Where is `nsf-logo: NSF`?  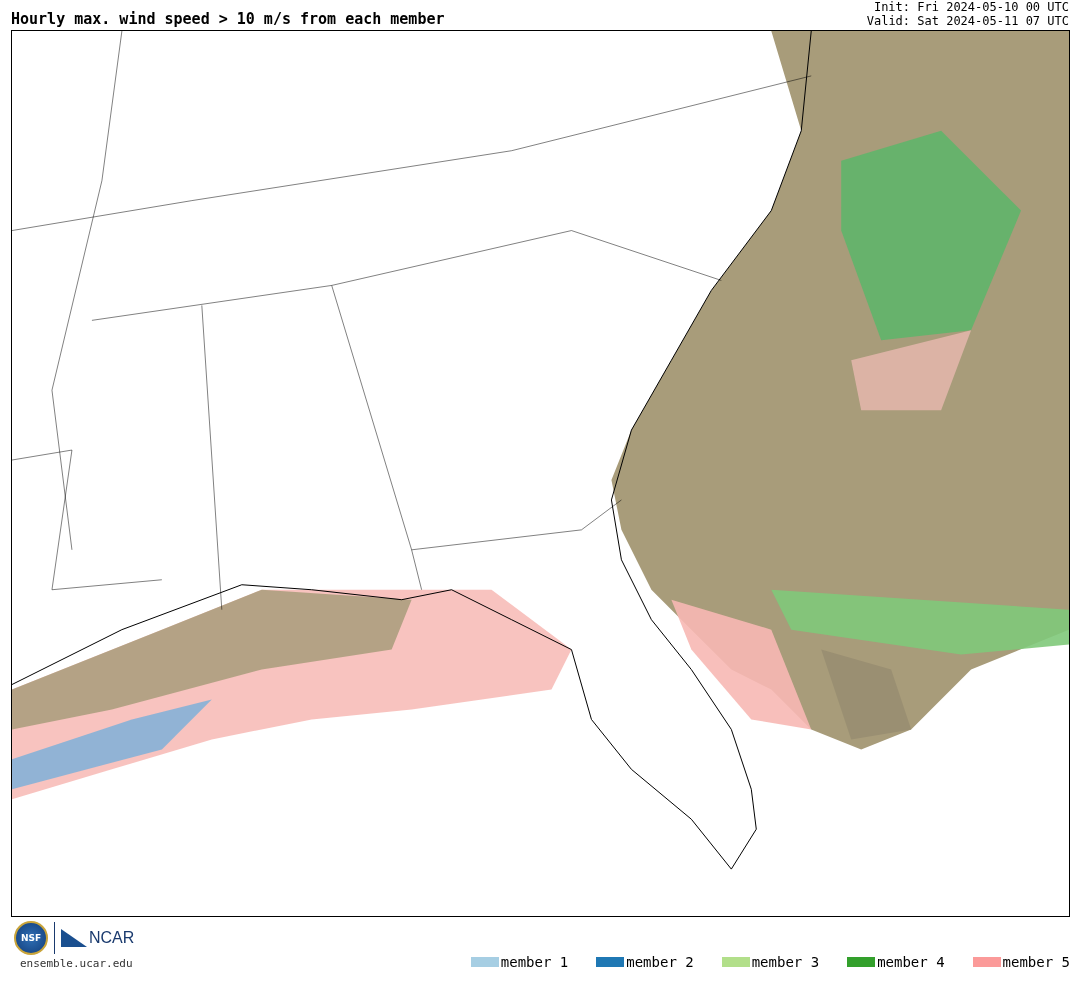
nsf-logo: NSF is located at coordinates (31, 938).